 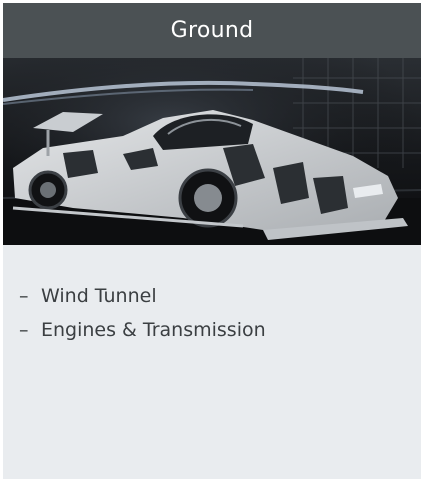 What do you see at coordinates (153, 330) in the screenshot?
I see `list-item-label: Engines & Transmission` at bounding box center [153, 330].